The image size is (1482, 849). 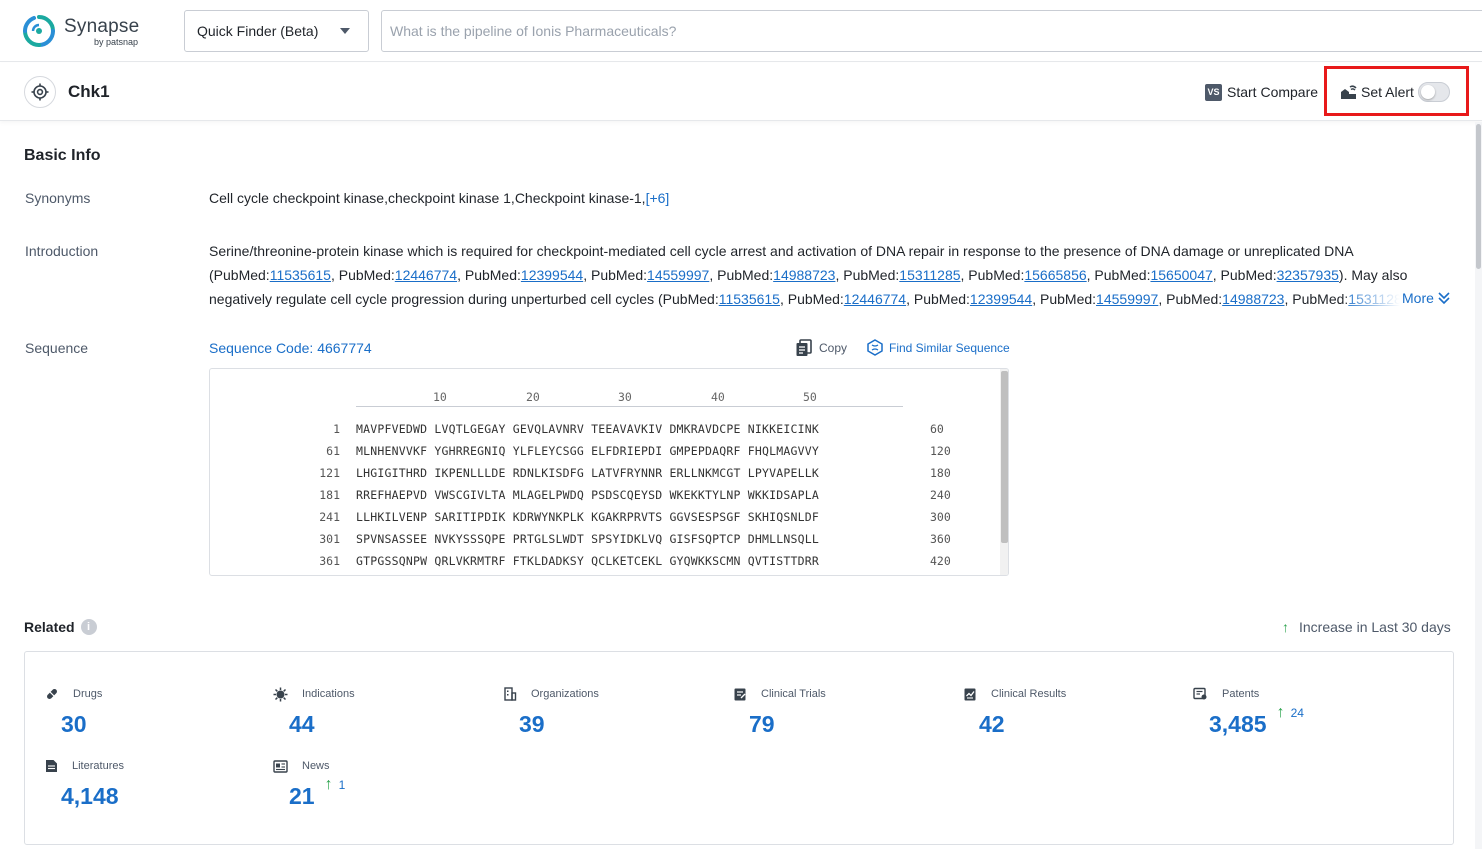 I want to click on stat-value: 3,485, so click(x=1238, y=724).